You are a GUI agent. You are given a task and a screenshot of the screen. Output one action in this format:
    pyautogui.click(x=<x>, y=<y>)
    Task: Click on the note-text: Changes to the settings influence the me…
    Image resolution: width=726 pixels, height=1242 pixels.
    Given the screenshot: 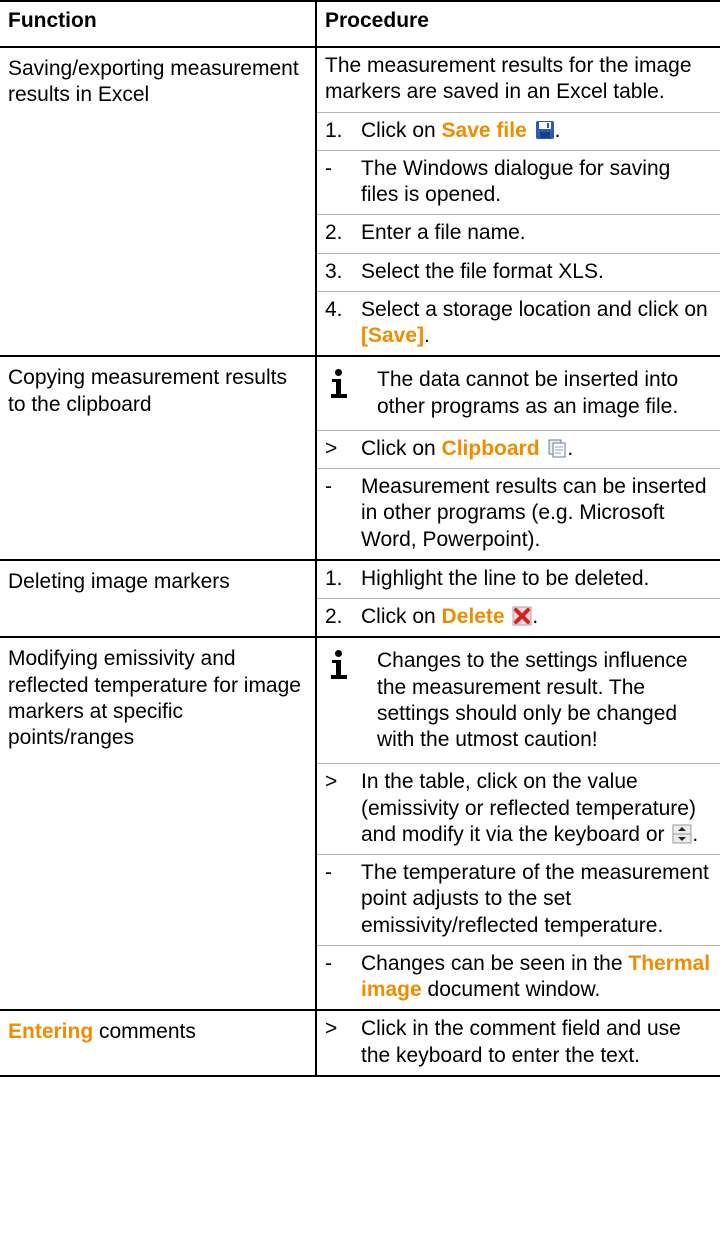 What is the action you would take?
    pyautogui.click(x=532, y=700)
    